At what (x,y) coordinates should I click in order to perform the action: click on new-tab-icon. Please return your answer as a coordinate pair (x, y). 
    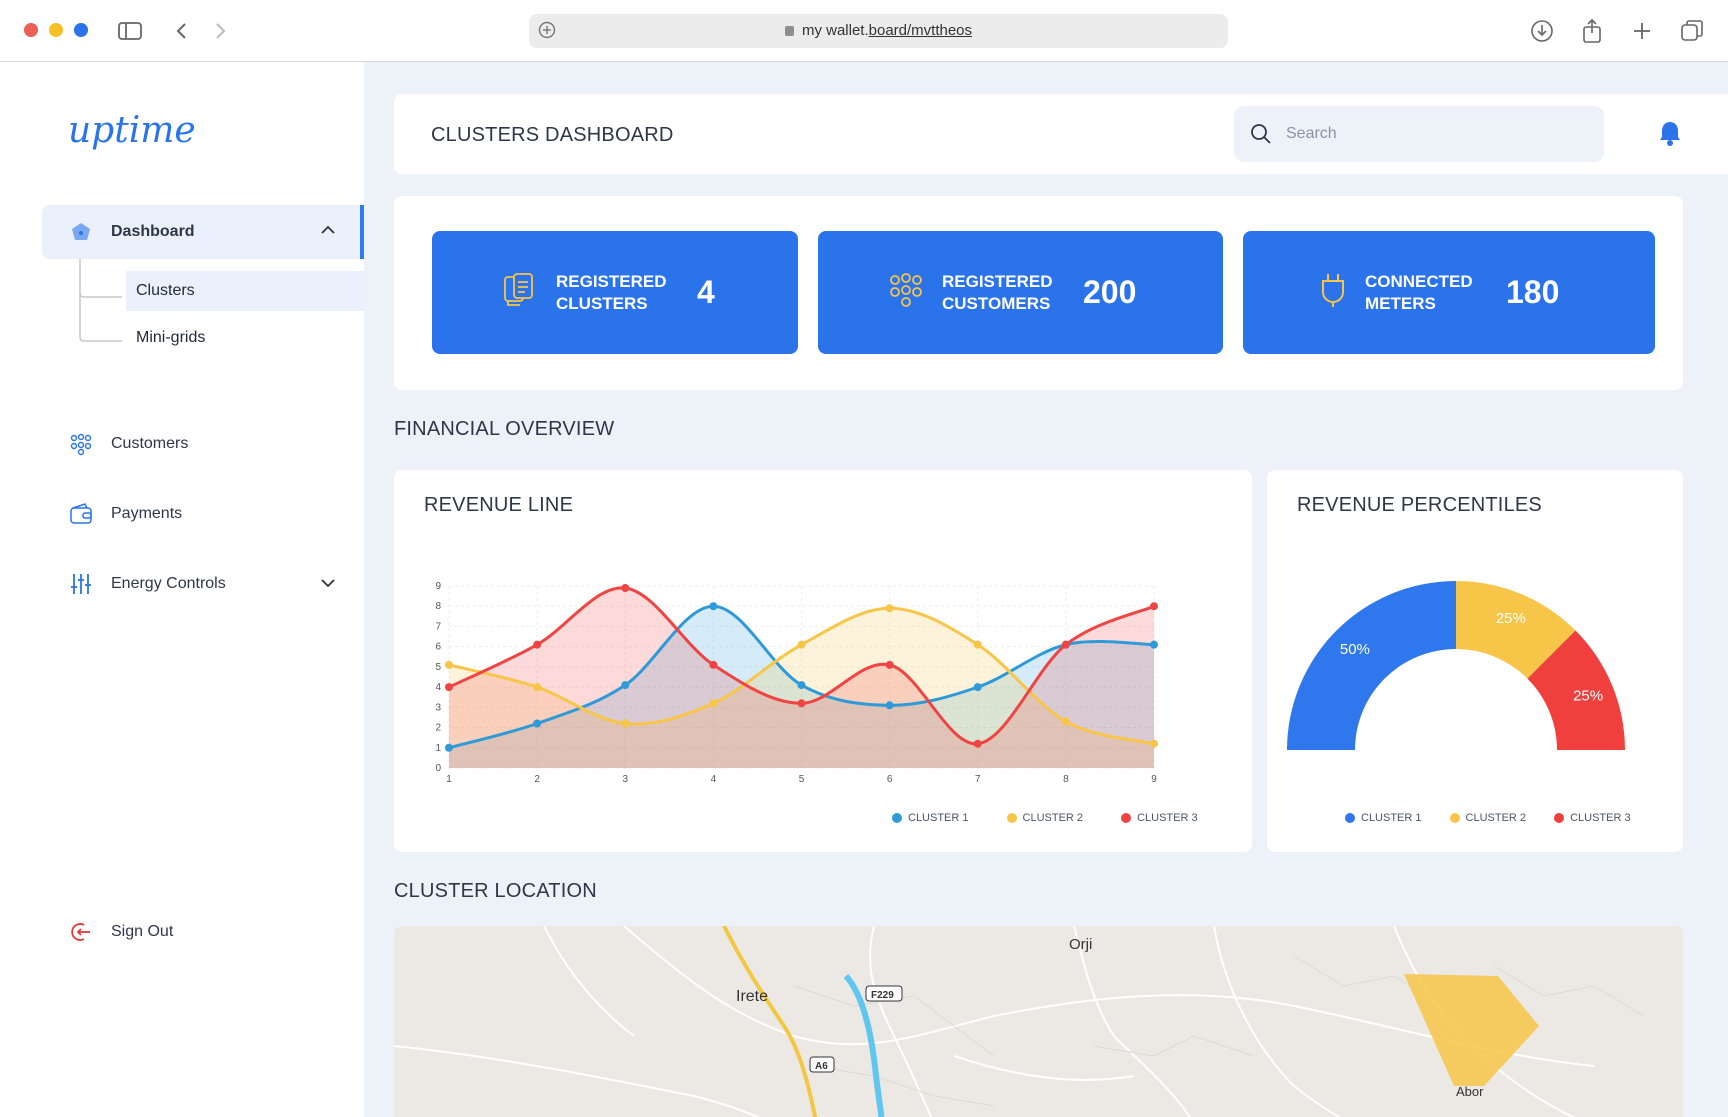
    Looking at the image, I should click on (1642, 31).